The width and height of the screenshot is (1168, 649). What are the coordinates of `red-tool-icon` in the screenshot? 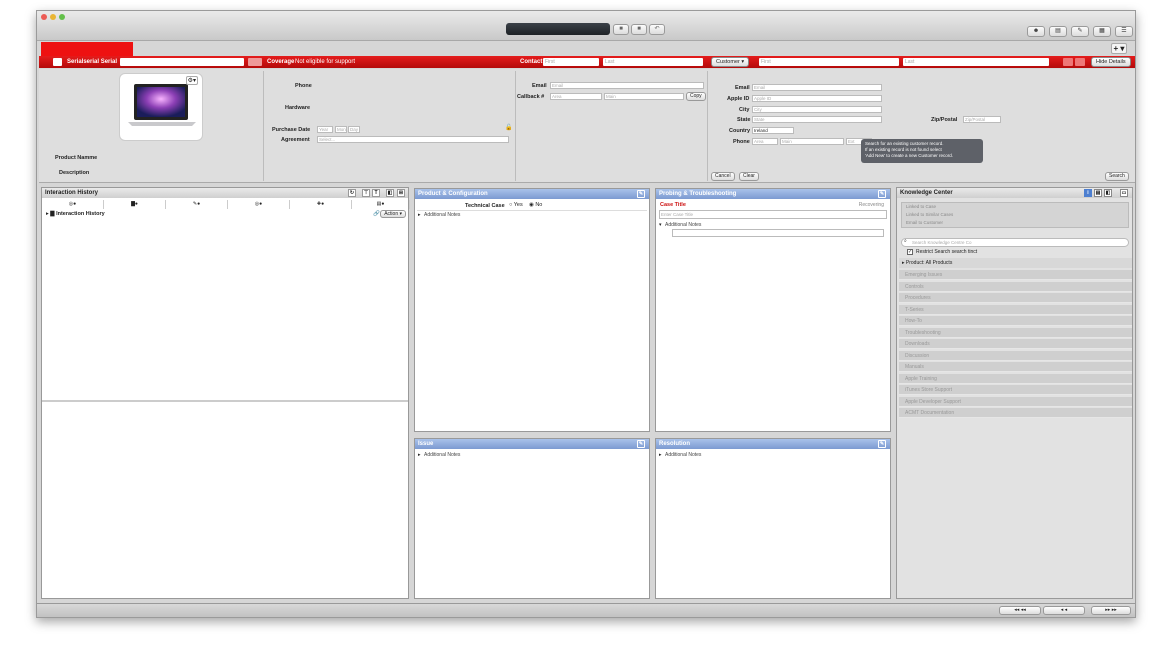 It's located at (1068, 62).